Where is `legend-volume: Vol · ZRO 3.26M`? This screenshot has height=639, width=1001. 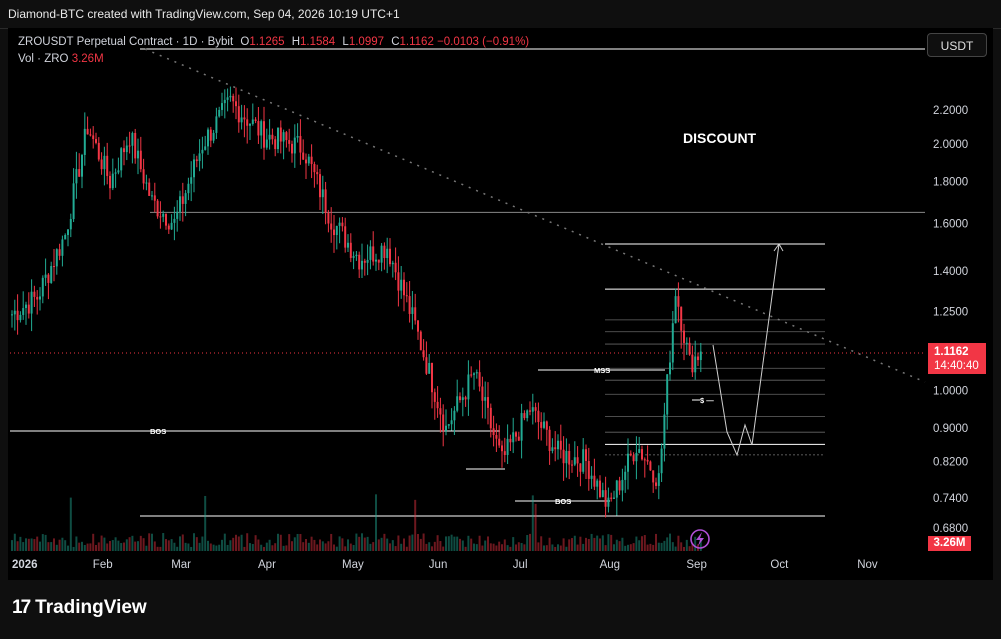 legend-volume: Vol · ZRO 3.26M is located at coordinates (61, 59).